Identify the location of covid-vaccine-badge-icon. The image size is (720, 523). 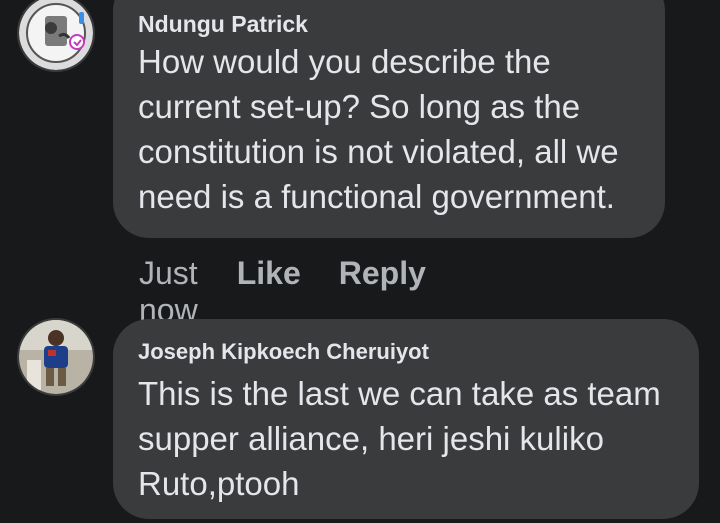
(56, 35).